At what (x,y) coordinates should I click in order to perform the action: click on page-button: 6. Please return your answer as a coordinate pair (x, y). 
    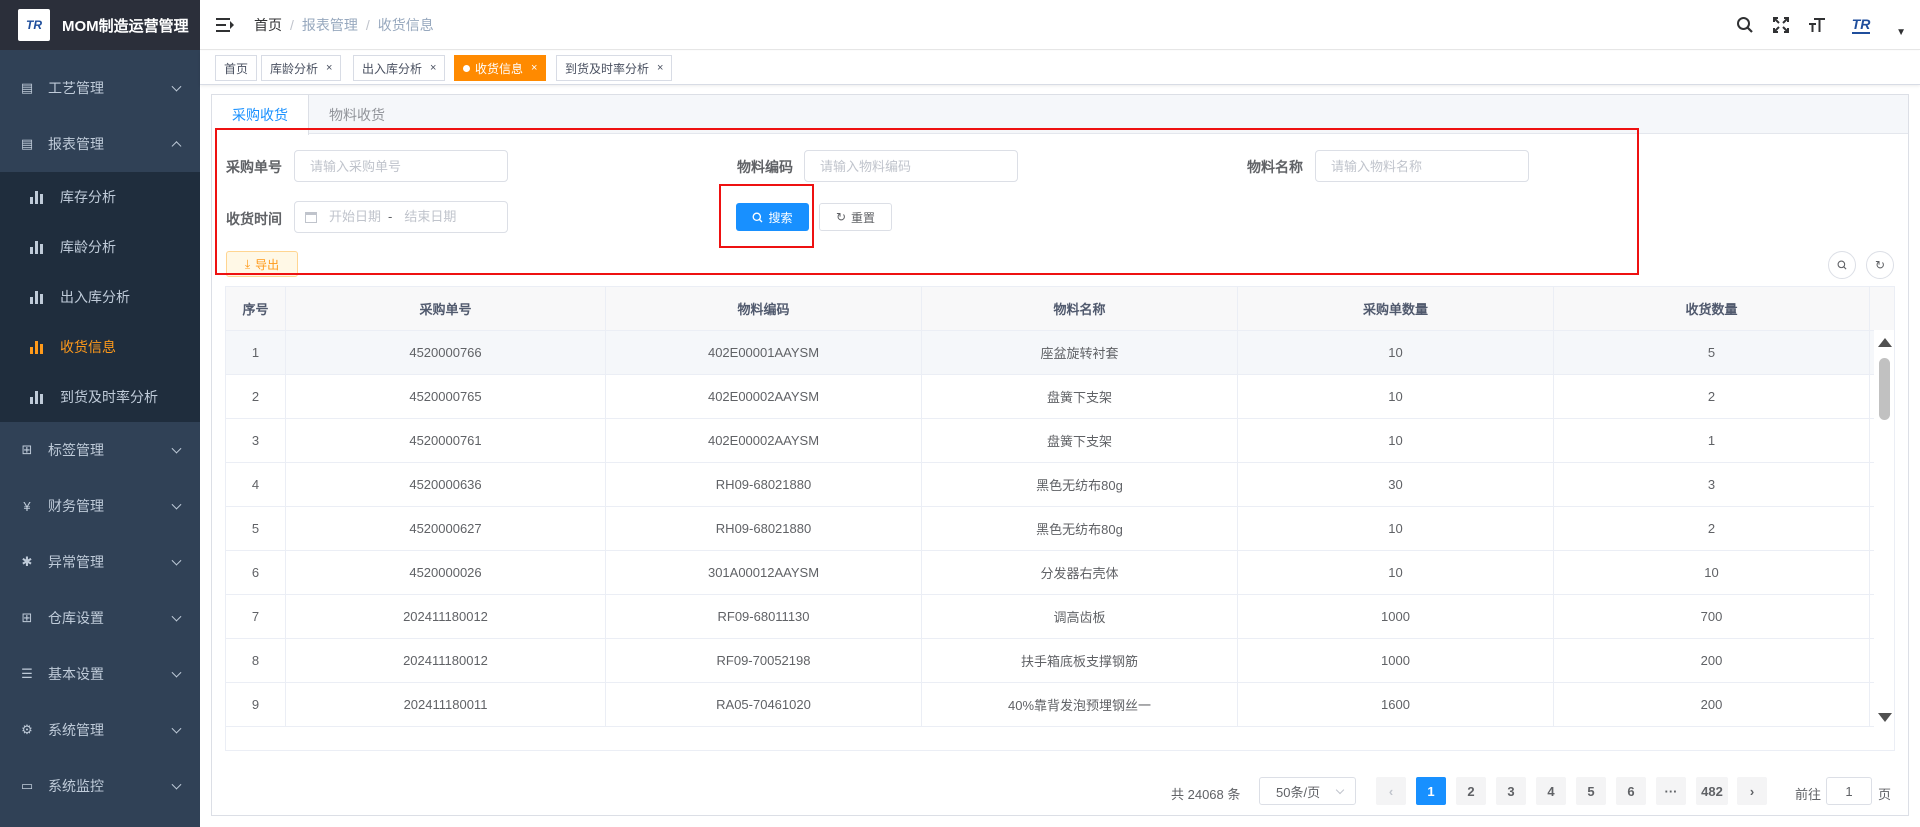
    Looking at the image, I should click on (1631, 791).